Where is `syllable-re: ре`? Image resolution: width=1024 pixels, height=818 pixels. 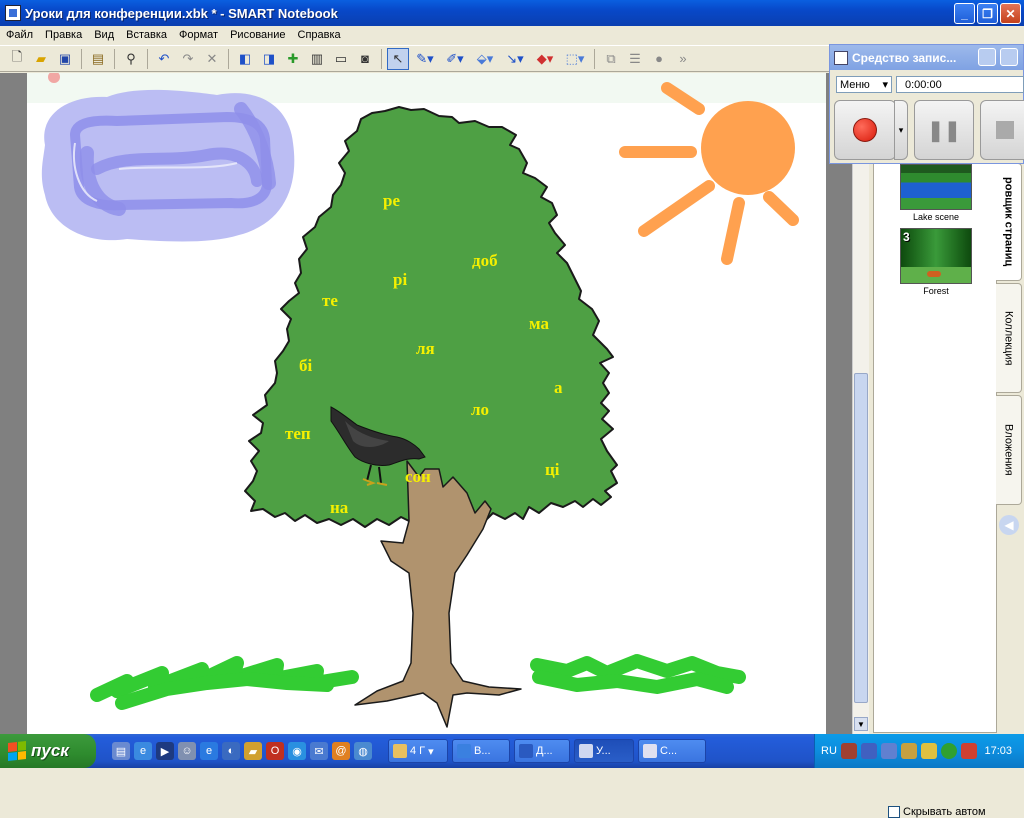 syllable-re: ре is located at coordinates (391, 200).